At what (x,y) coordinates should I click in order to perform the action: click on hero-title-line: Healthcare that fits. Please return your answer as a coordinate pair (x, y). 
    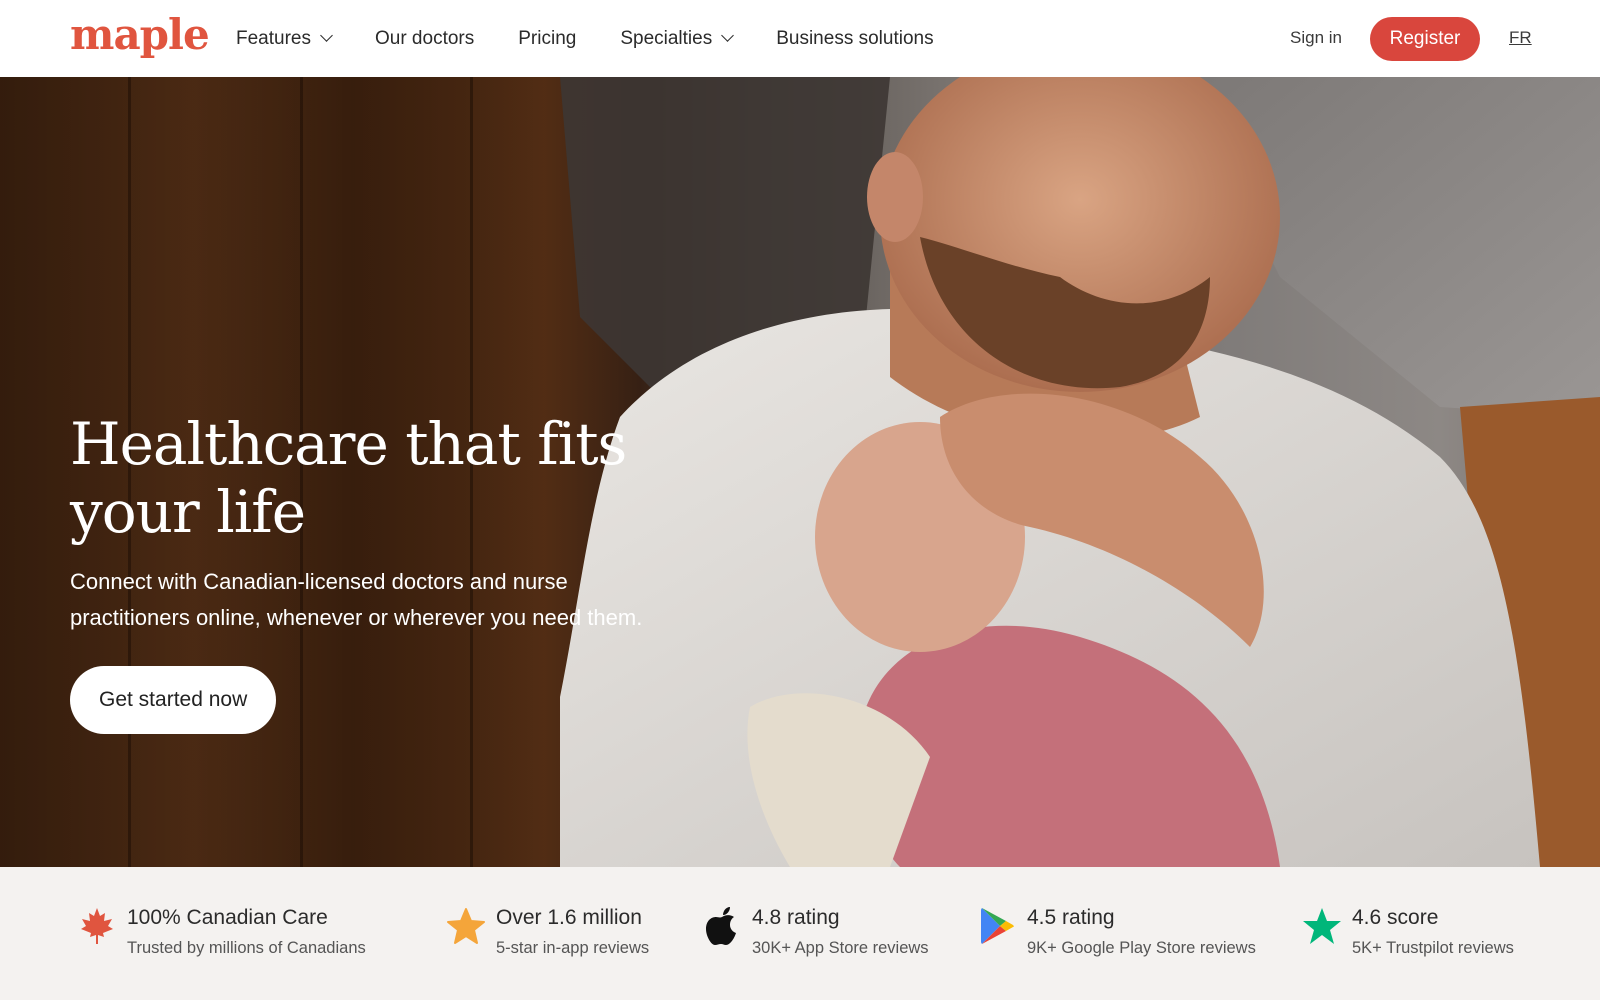
    Looking at the image, I should click on (348, 444).